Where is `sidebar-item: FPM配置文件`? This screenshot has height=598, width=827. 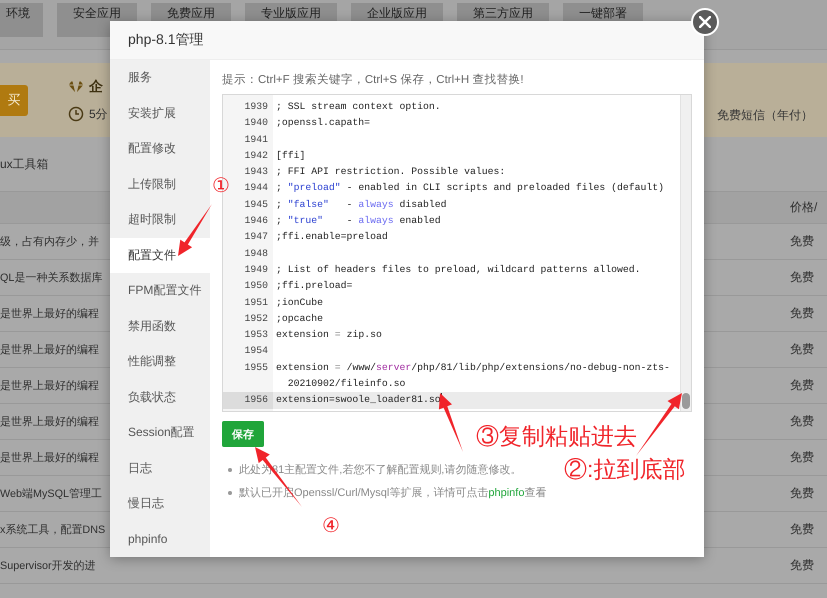 sidebar-item: FPM配置文件 is located at coordinates (160, 290).